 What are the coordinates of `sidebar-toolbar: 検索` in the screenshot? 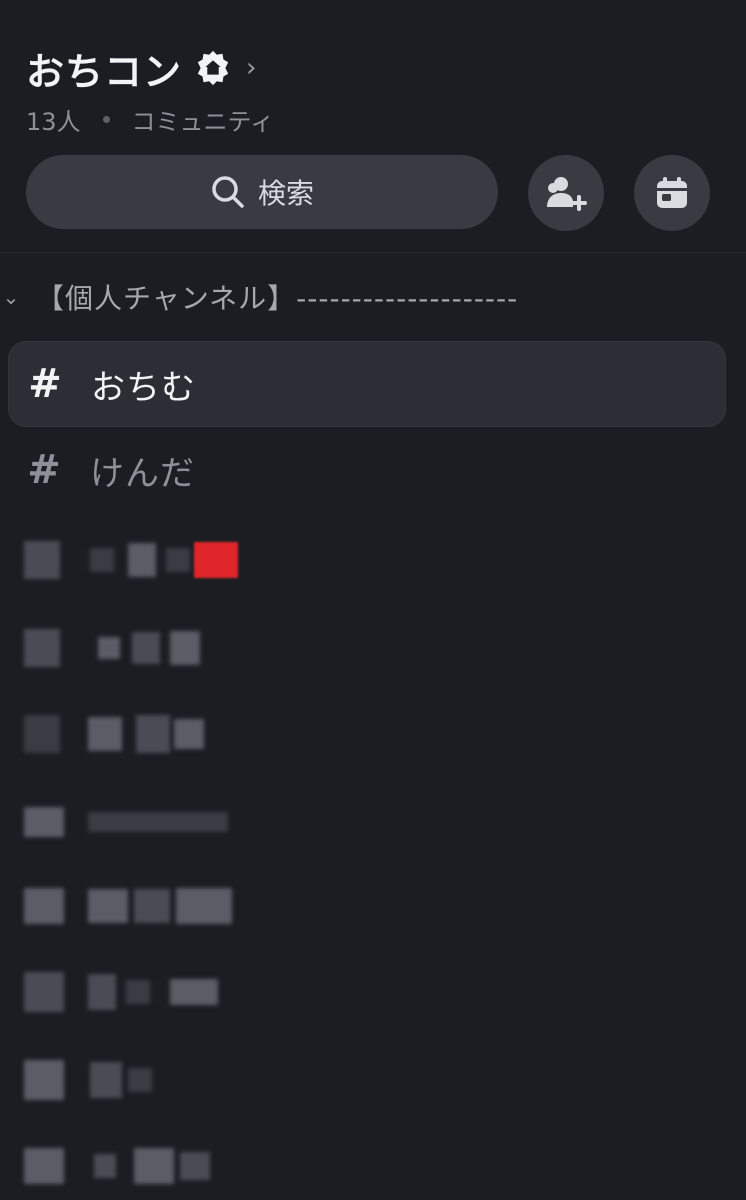 It's located at (371, 193).